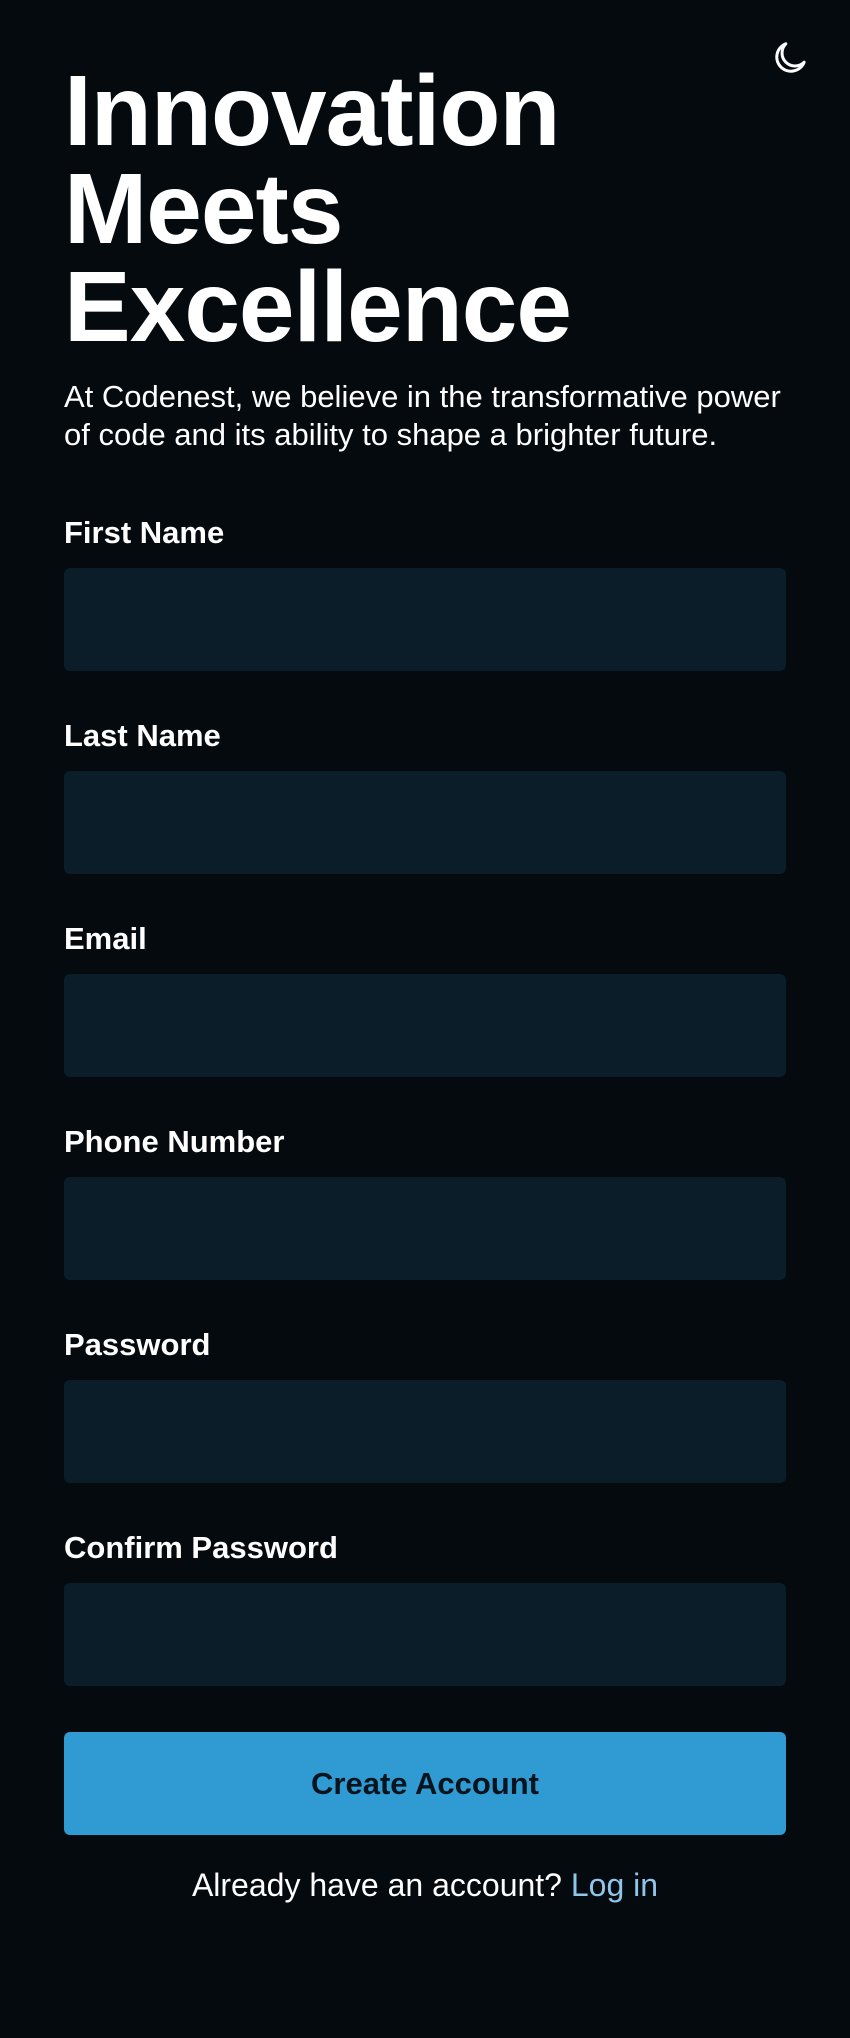  I want to click on email-field-group: Email, so click(425, 998).